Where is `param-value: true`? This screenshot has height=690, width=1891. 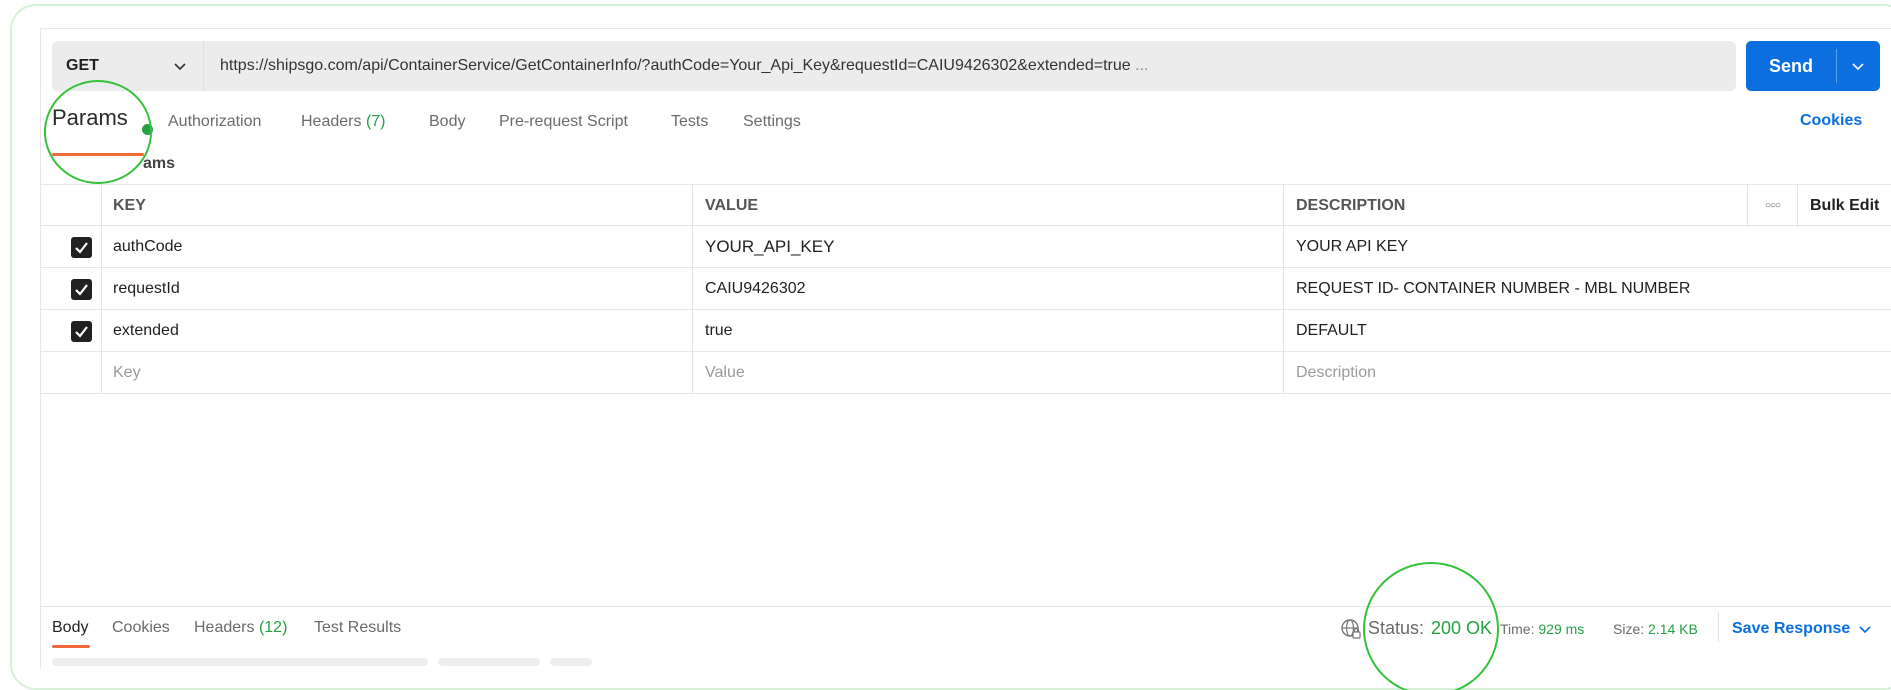 param-value: true is located at coordinates (987, 331).